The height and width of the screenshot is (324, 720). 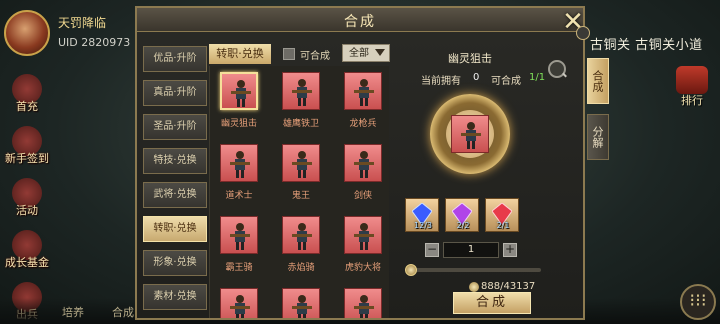 What do you see at coordinates (463, 225) in the screenshot?
I see `material-count: 2/2` at bounding box center [463, 225].